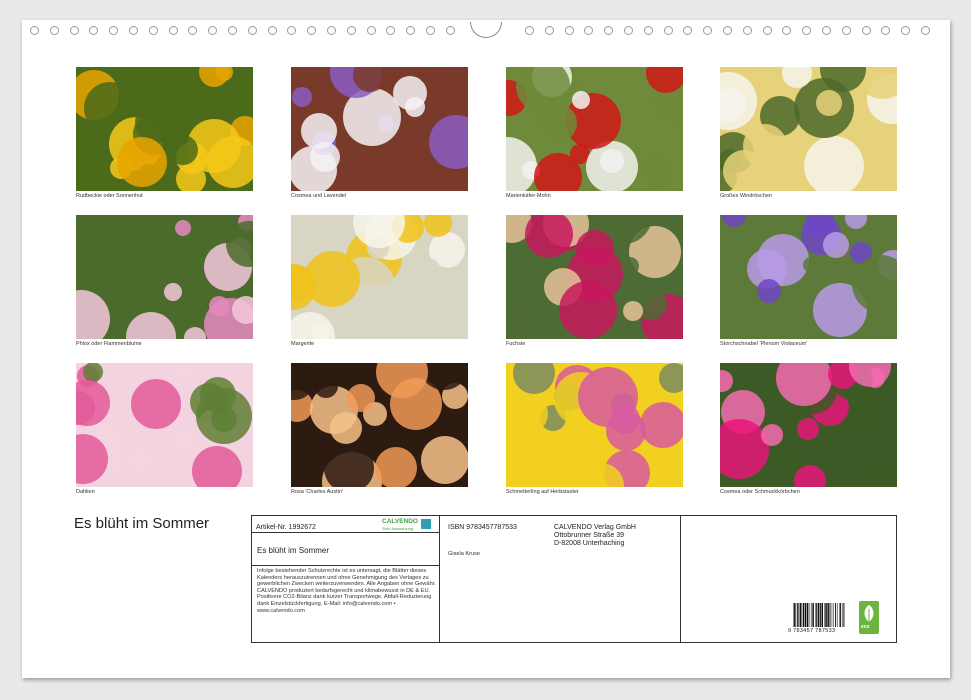 The image size is (971, 700). I want to click on barcode, so click(819, 615).